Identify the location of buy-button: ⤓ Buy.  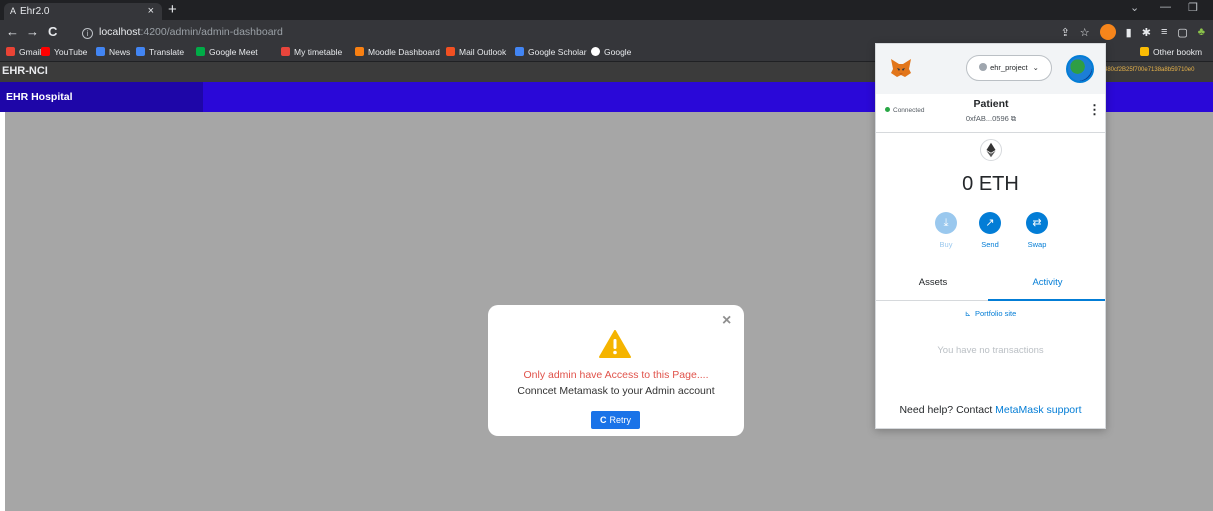
(946, 230).